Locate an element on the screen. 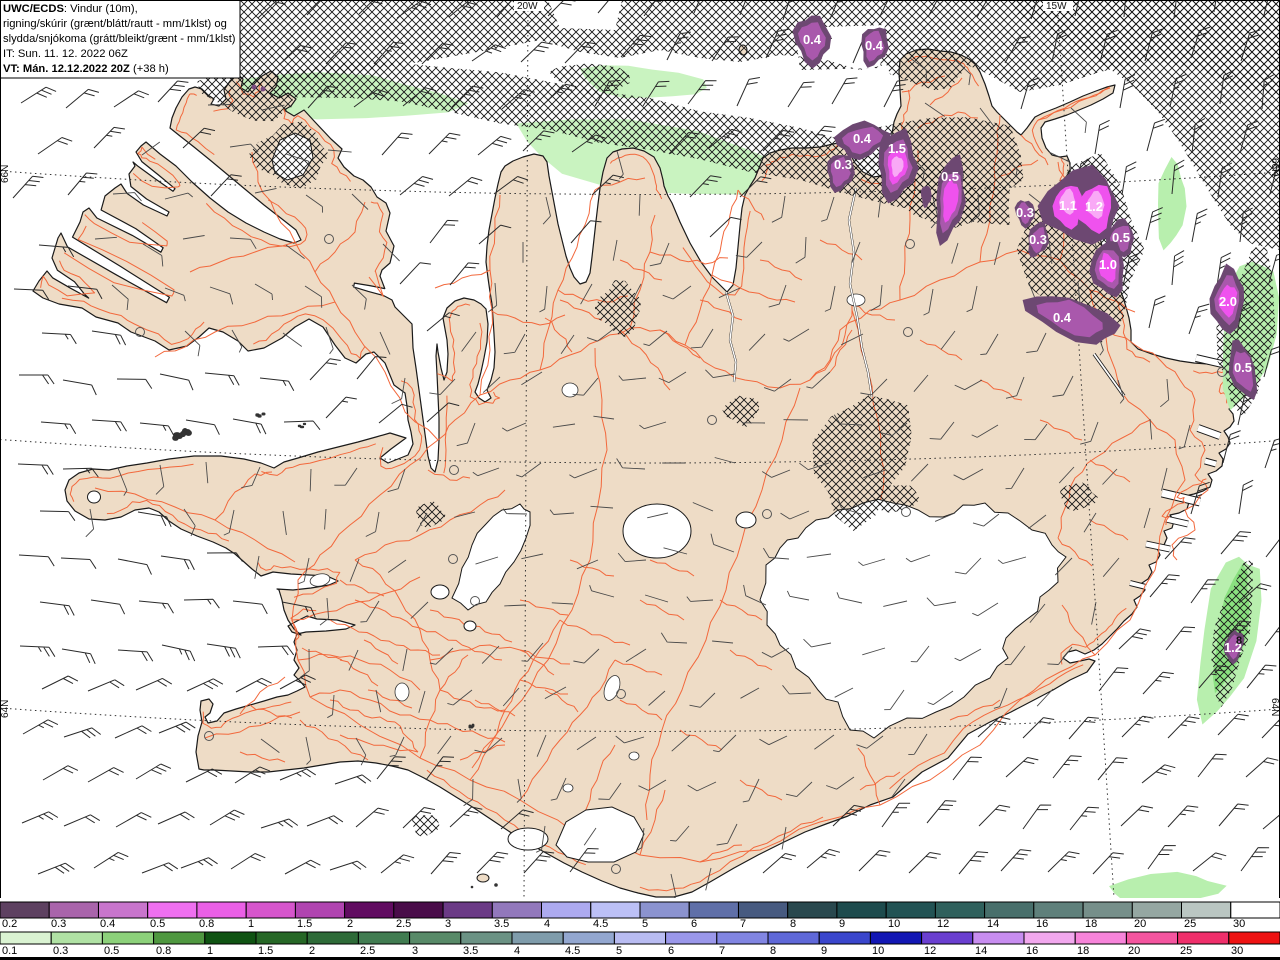 This screenshot has width=1280, height=960. svg-text: 0.1 is located at coordinates (9, 951).